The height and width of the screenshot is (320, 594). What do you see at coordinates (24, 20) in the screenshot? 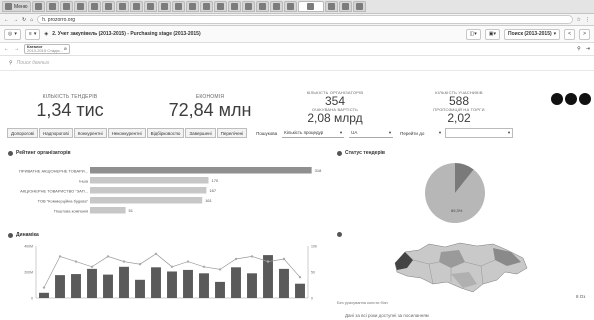
I see `reload-icon: ↻` at bounding box center [24, 20].